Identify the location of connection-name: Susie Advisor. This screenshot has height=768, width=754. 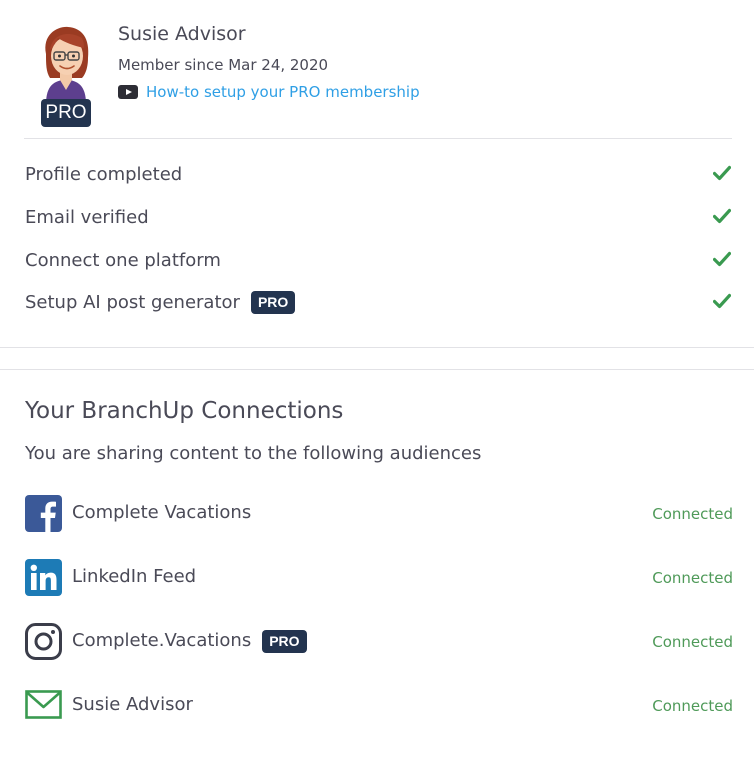
(132, 704).